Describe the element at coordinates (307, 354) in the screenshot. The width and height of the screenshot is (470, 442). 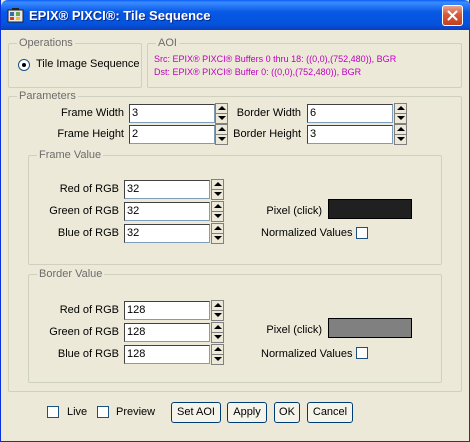
I see `border-normalized-label: Normalized Values` at that location.